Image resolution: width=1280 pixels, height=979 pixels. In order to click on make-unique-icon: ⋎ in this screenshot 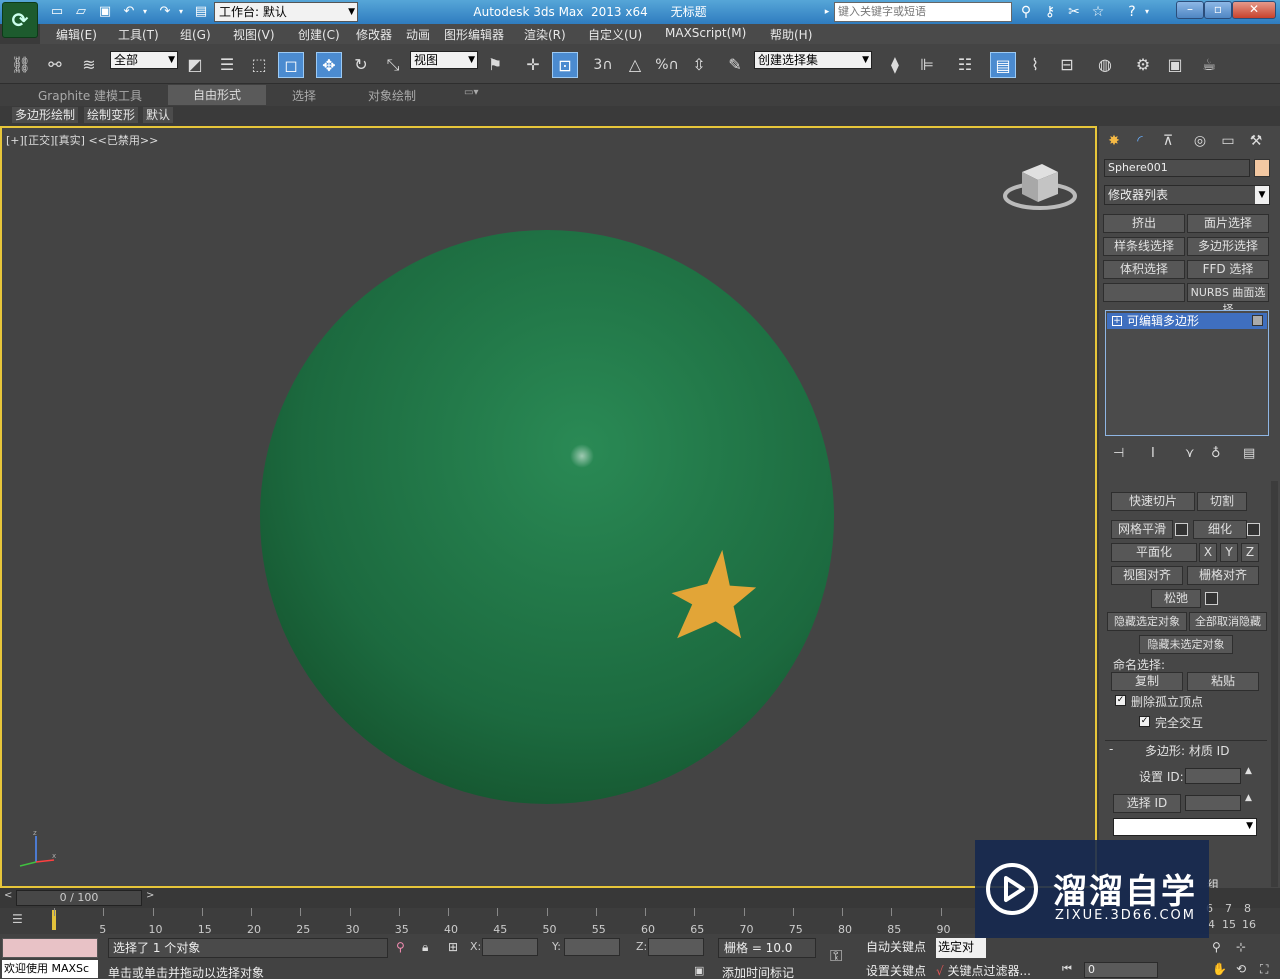, I will do `click(1190, 453)`.